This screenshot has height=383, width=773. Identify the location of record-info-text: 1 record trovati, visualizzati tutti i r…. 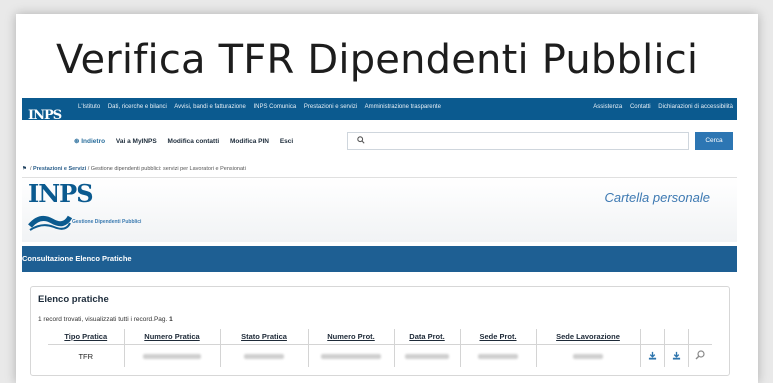
(104, 319).